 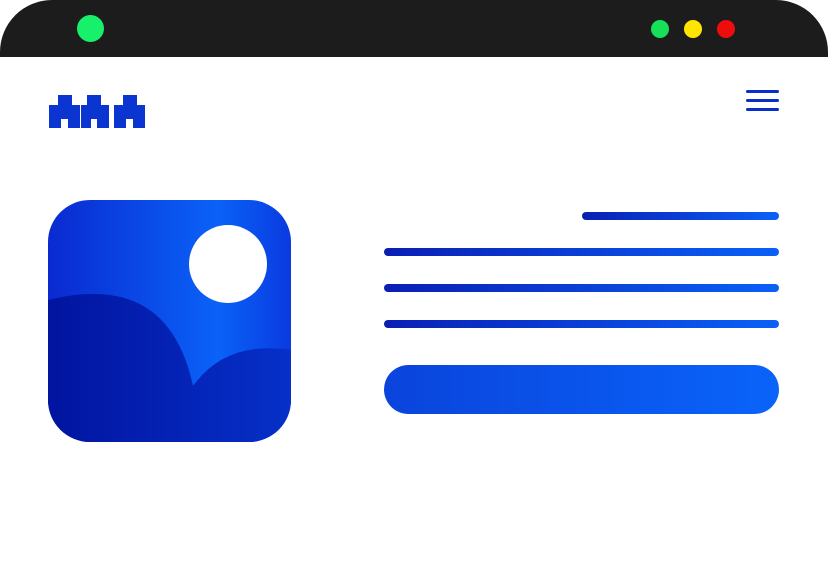 What do you see at coordinates (90, 28) in the screenshot?
I see `app-status-dot` at bounding box center [90, 28].